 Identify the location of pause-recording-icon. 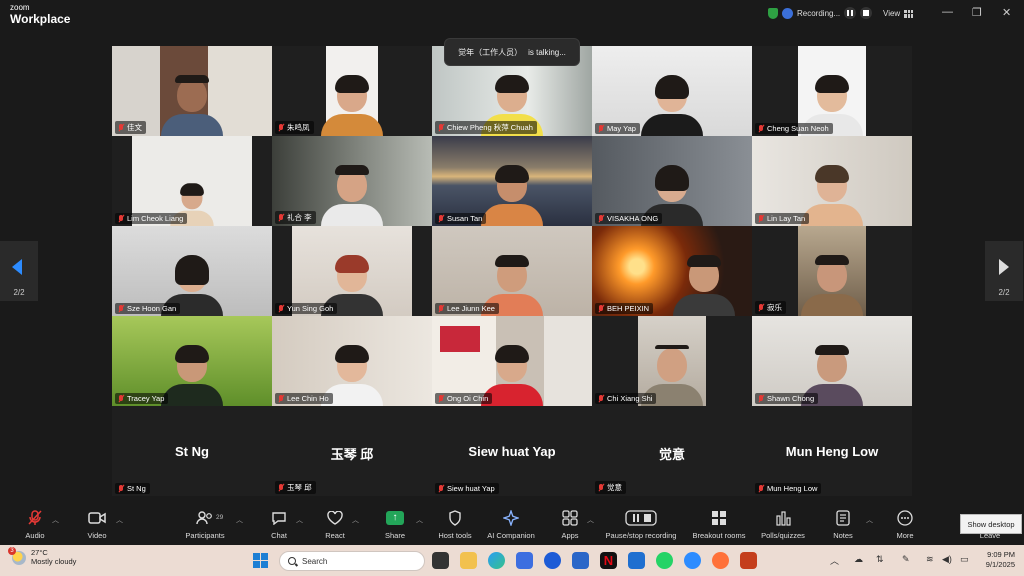
(850, 13).